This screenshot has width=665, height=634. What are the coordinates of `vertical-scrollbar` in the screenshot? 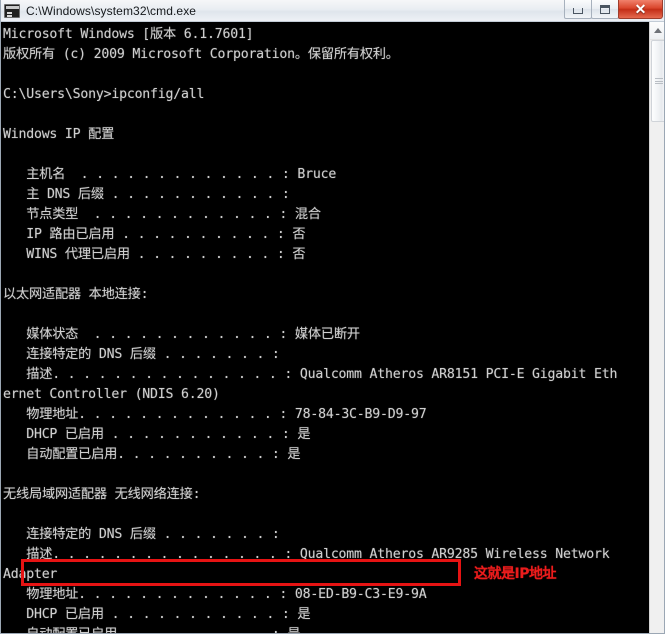 It's located at (656, 327).